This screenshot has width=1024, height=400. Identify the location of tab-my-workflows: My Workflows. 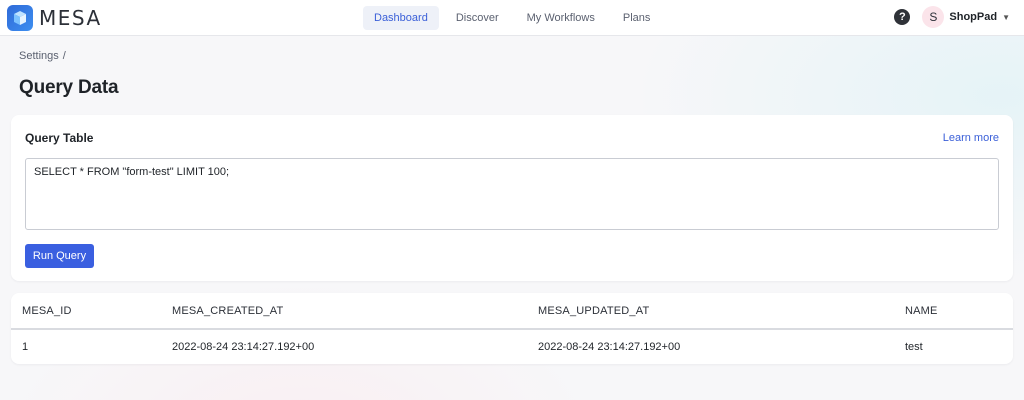
(561, 18).